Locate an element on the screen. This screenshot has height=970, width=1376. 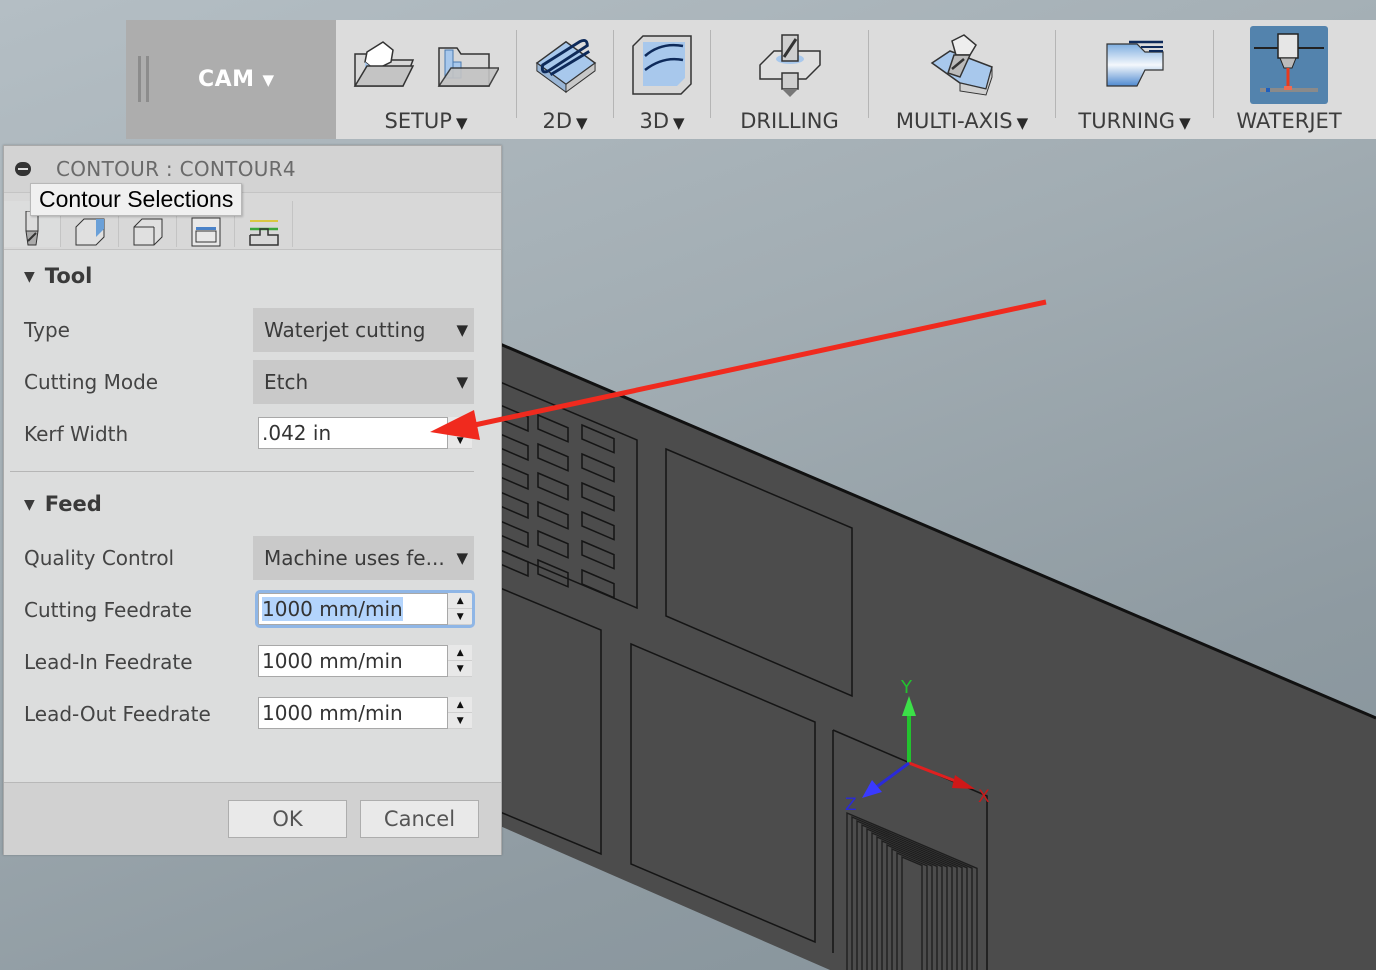
x-axis-label: X is located at coordinates (984, 797).